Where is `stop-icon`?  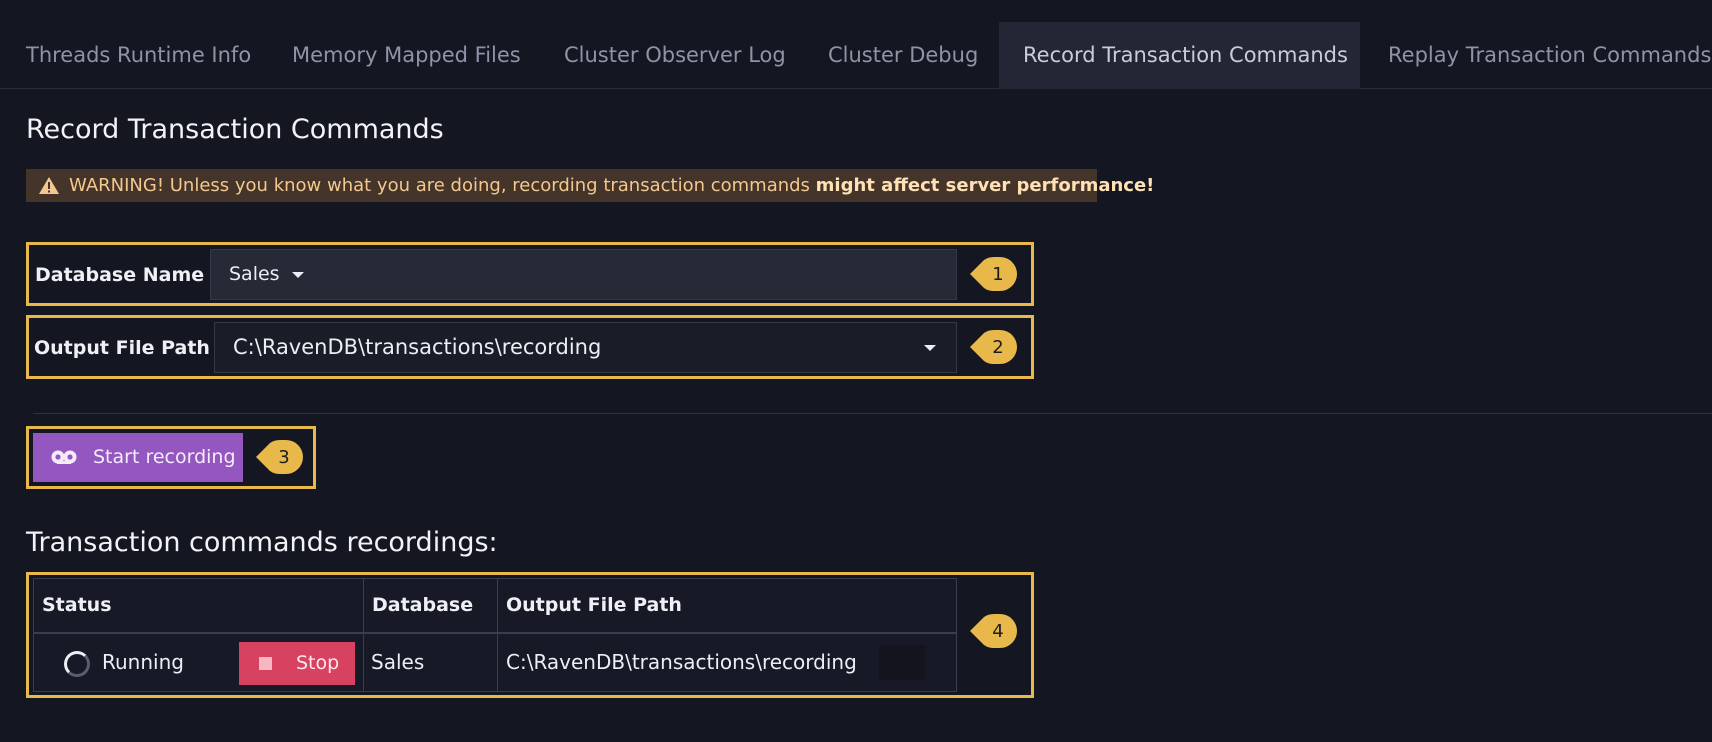 stop-icon is located at coordinates (265, 663).